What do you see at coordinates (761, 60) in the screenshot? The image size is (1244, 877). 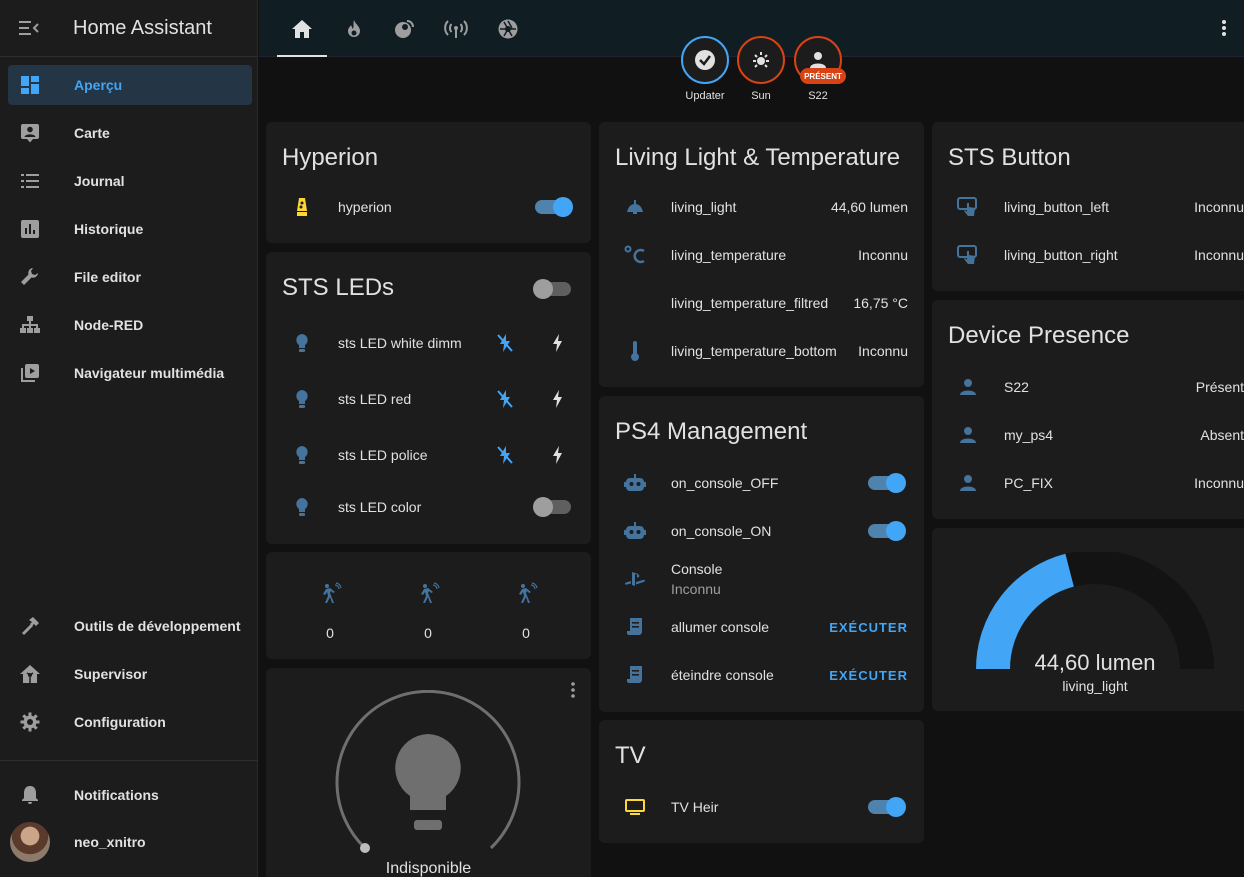 I see `badge-circle` at bounding box center [761, 60].